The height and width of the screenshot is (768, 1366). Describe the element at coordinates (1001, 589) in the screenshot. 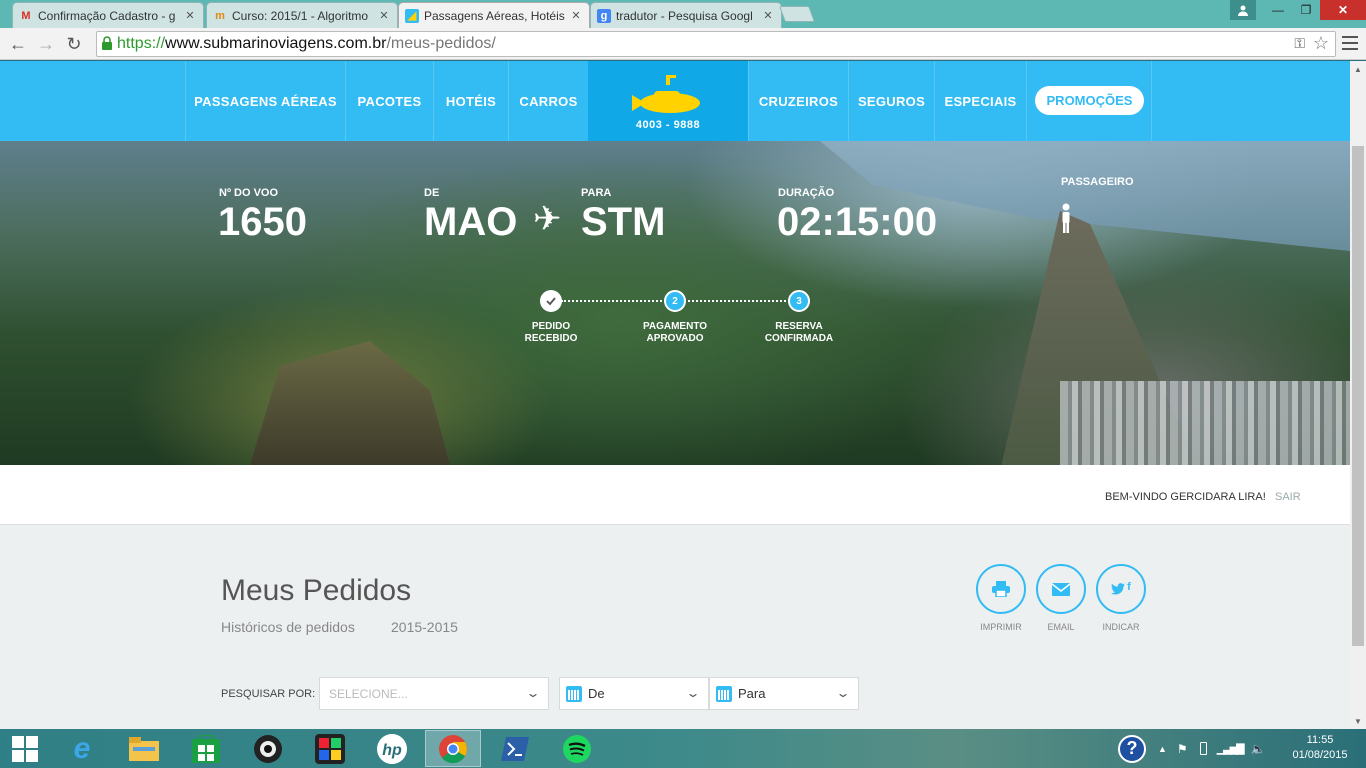

I see `print-icon` at that location.